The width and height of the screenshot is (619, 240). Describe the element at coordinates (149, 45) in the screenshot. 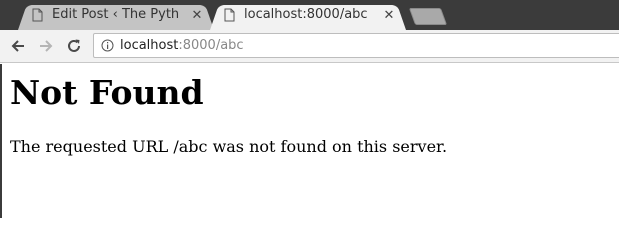

I see `url-host: localhost` at that location.